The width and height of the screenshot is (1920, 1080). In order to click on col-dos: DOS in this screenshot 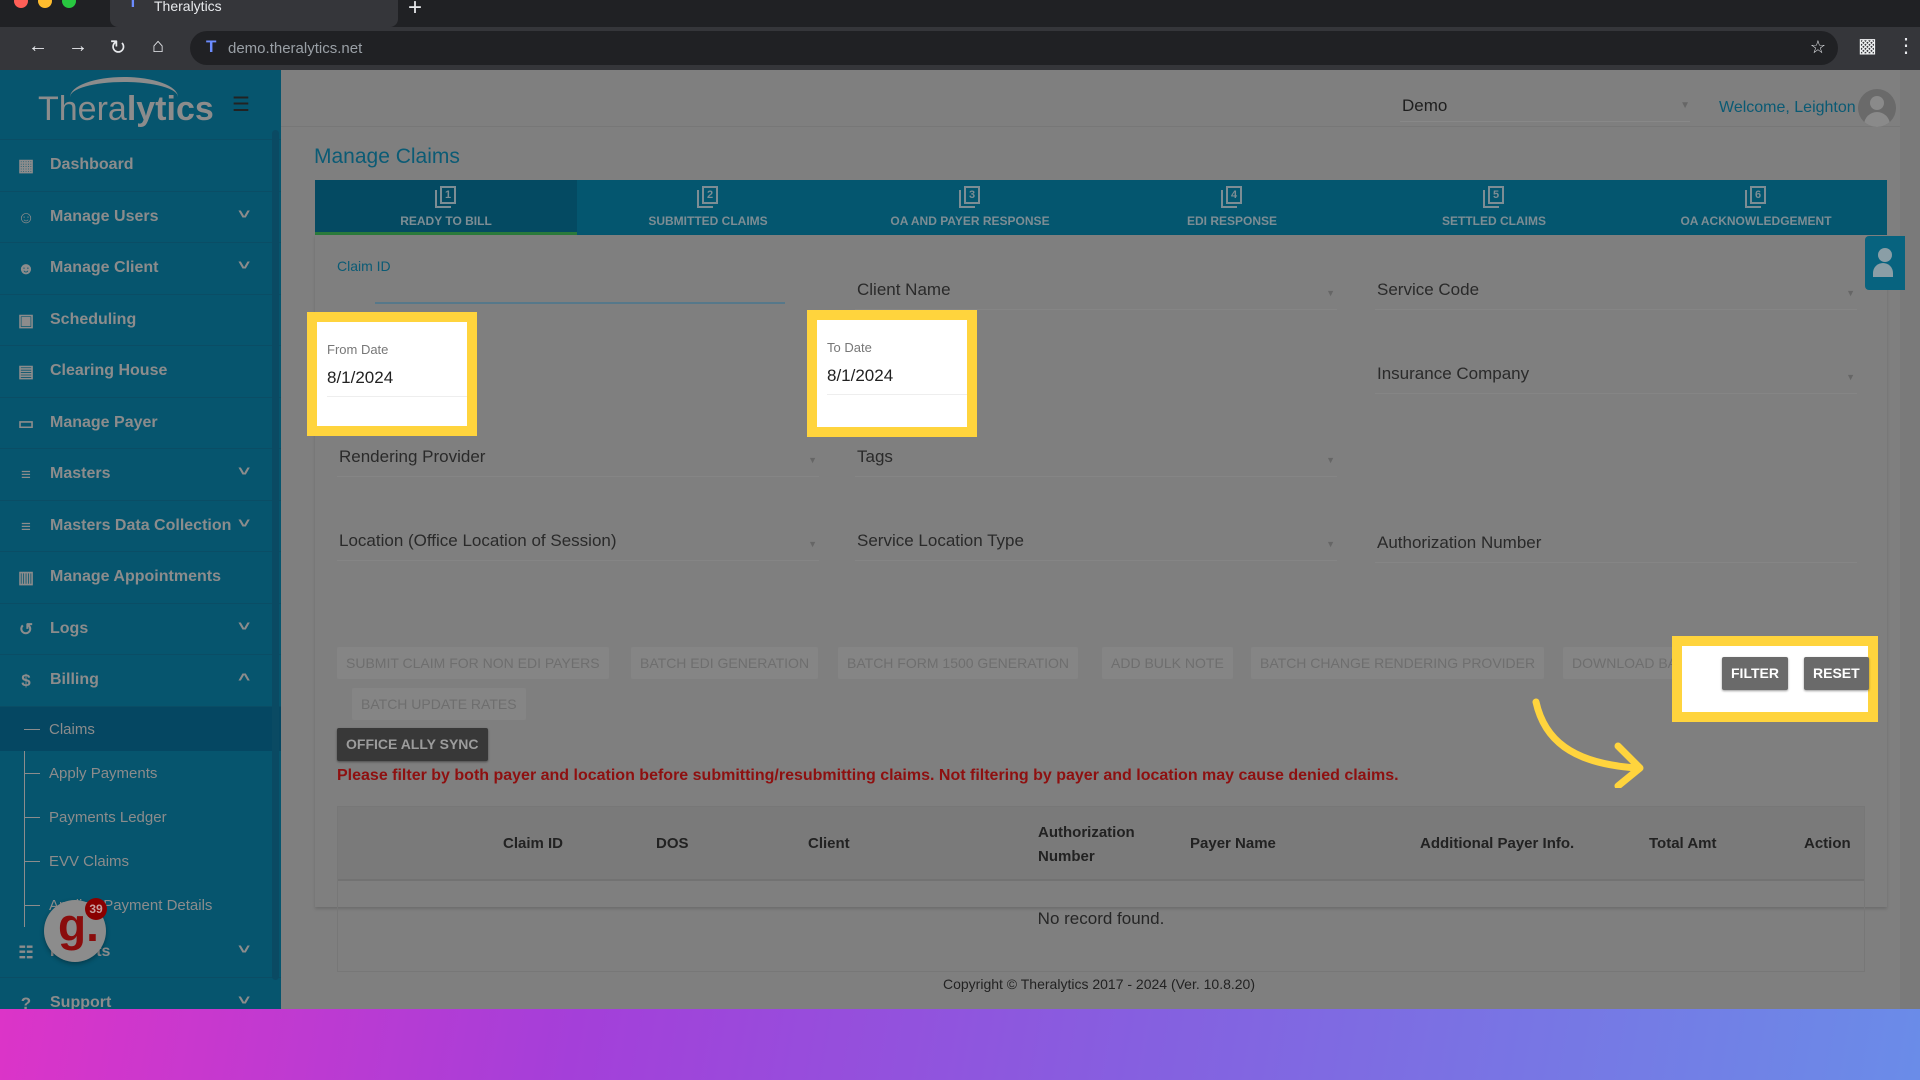, I will do `click(672, 843)`.